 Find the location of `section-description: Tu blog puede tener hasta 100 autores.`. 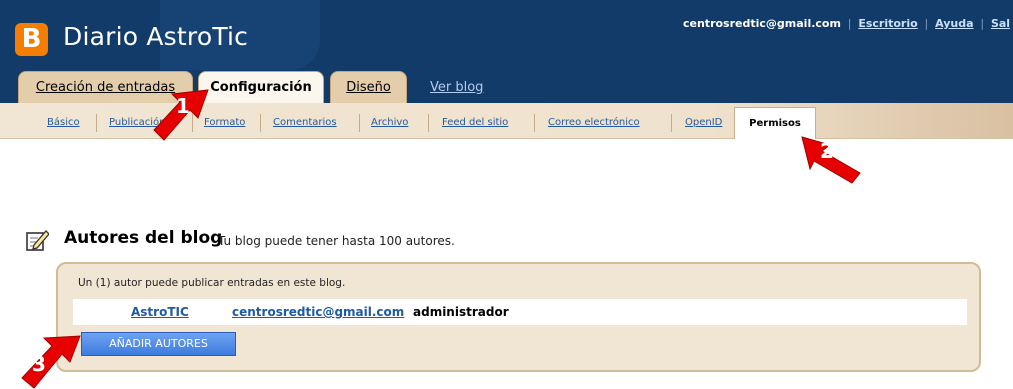

section-description: Tu blog puede tener hasta 100 autores. is located at coordinates (336, 241).